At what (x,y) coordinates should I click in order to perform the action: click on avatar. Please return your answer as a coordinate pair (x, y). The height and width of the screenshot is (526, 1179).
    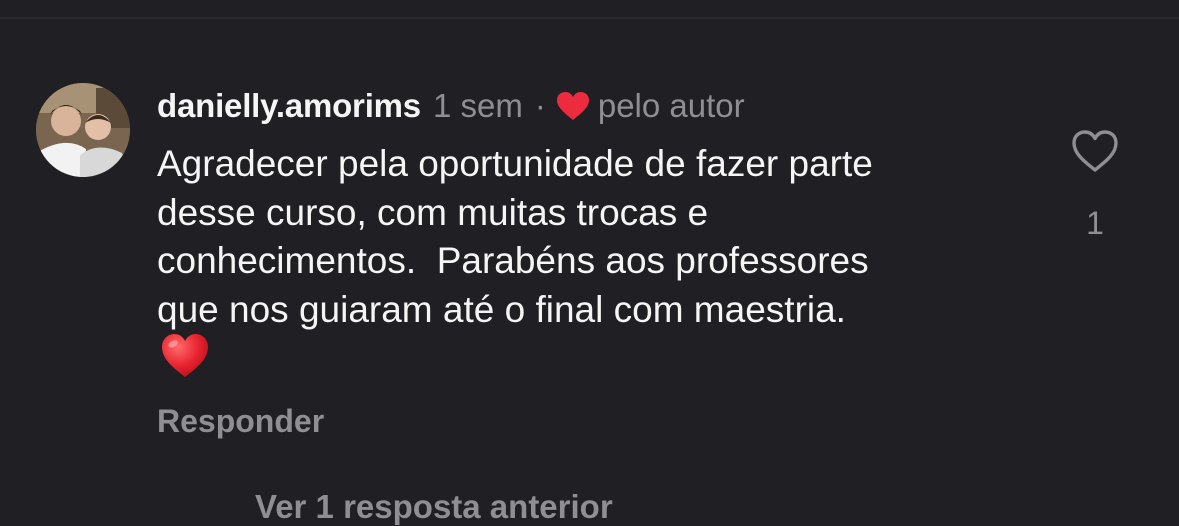
    Looking at the image, I should click on (83, 130).